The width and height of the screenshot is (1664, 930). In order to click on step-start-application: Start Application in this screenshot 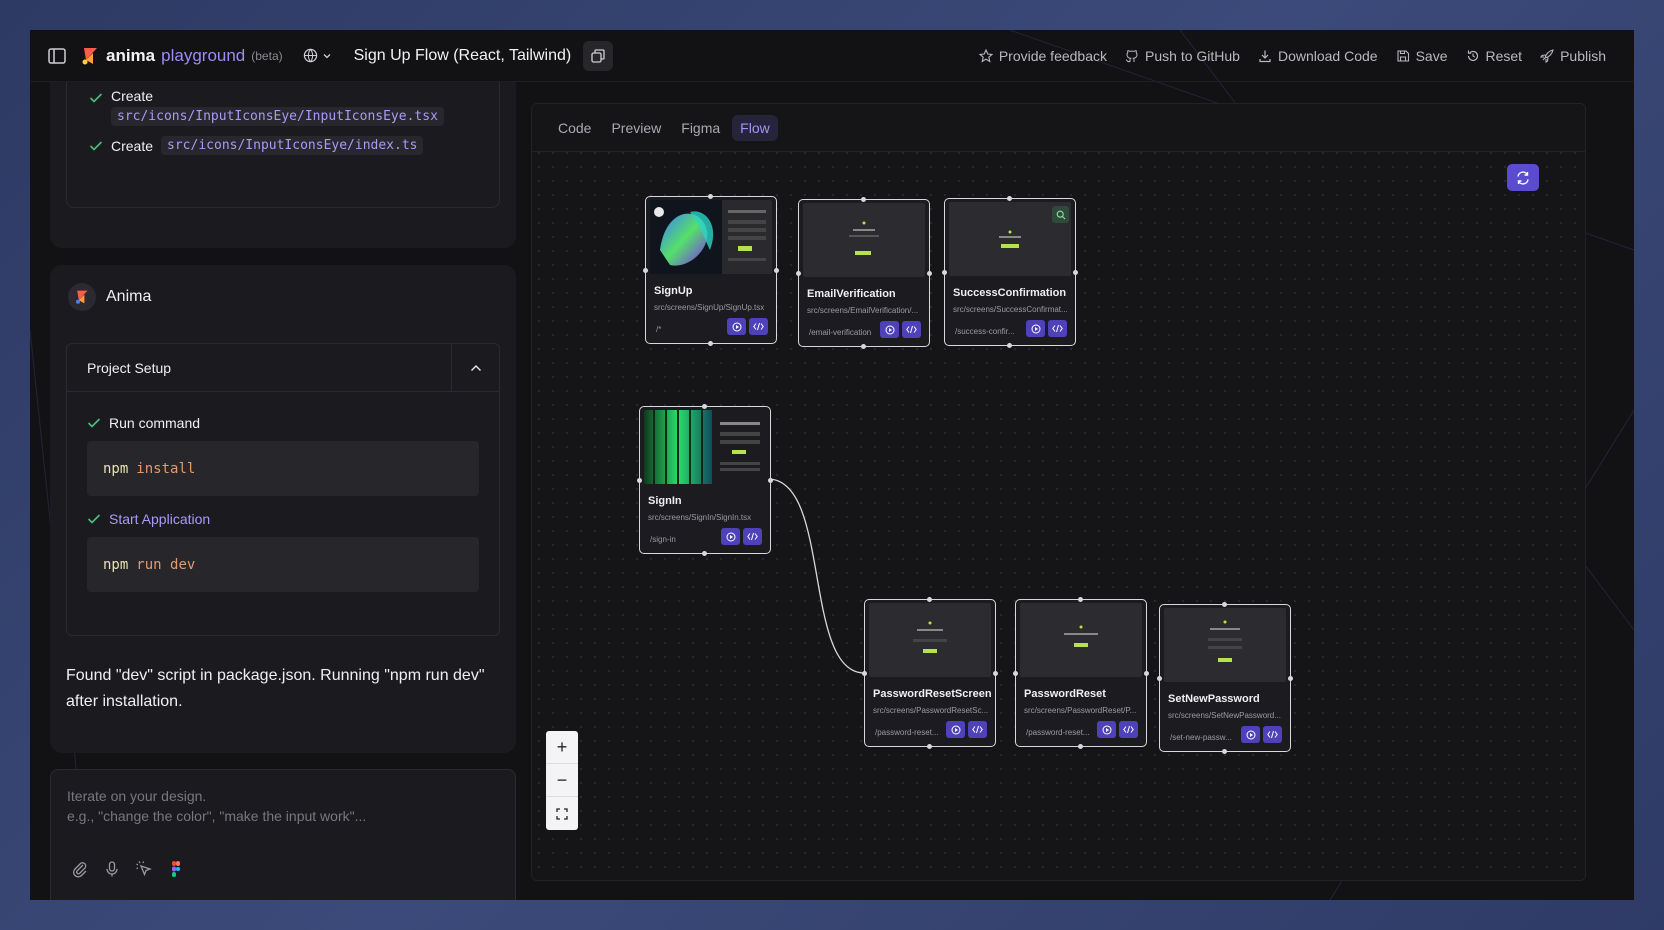, I will do `click(148, 519)`.